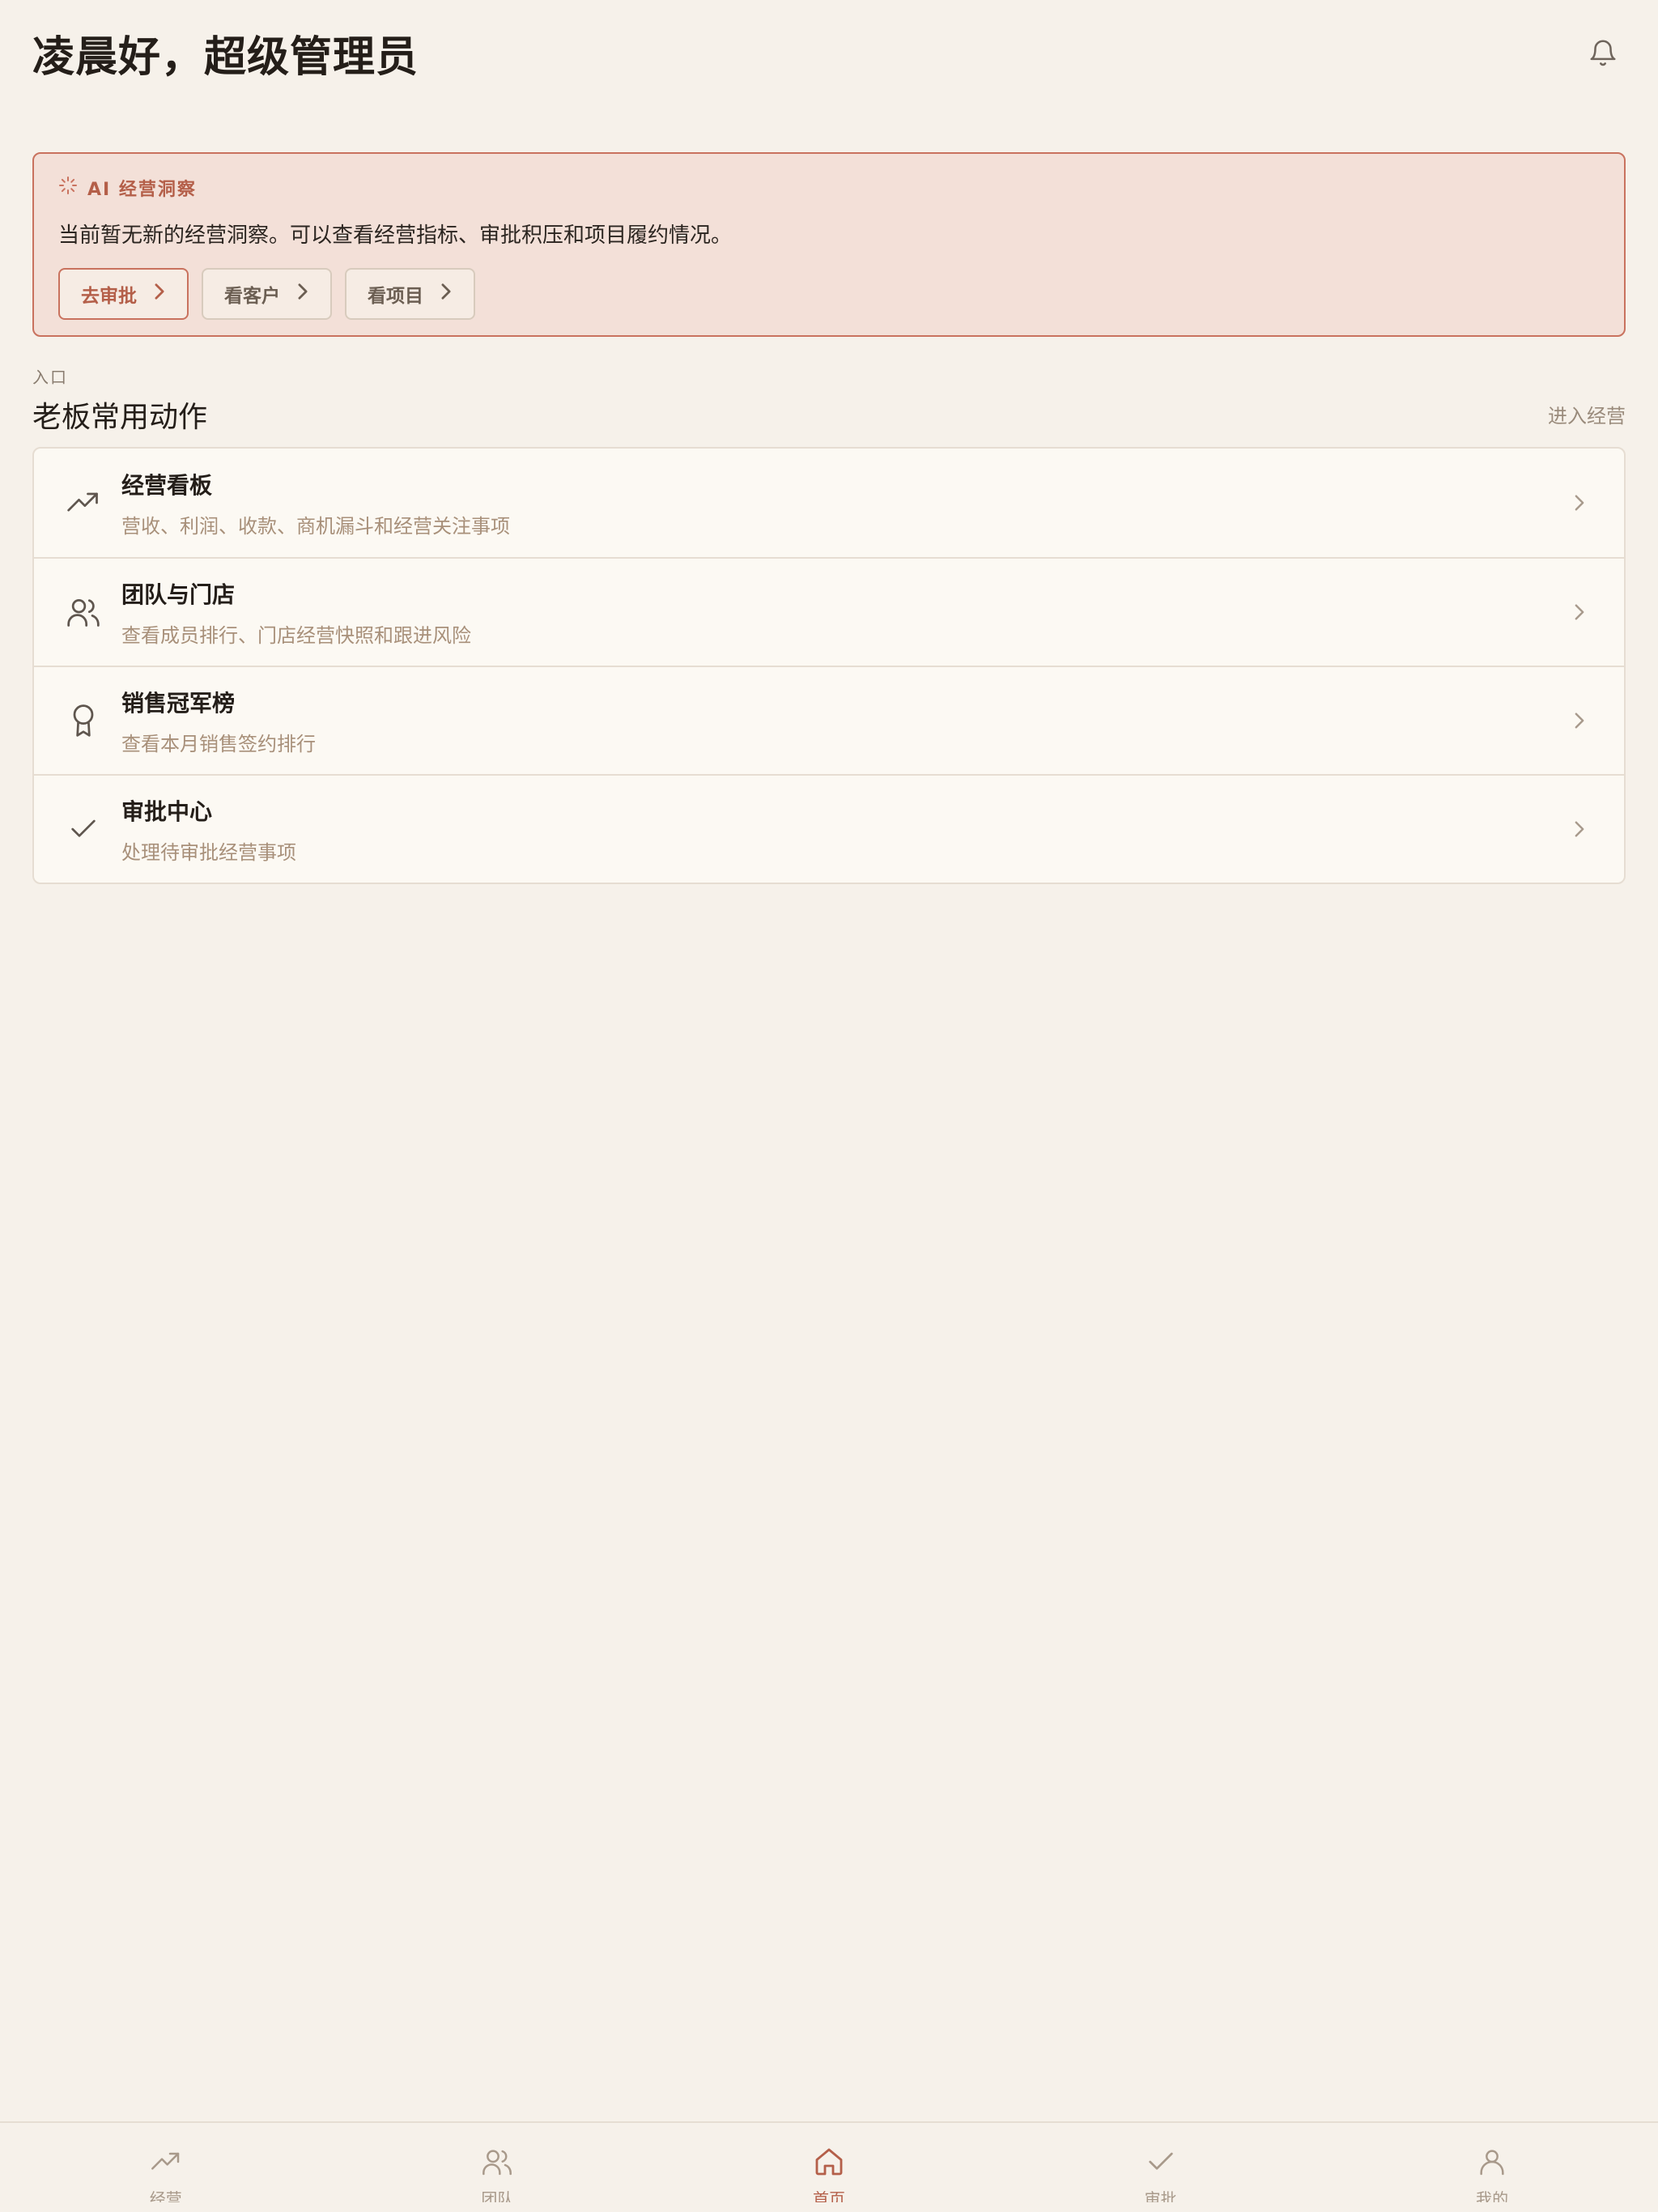 The image size is (1658, 2212). What do you see at coordinates (829, 53) in the screenshot?
I see `header: 凌晨好，超级管理员` at bounding box center [829, 53].